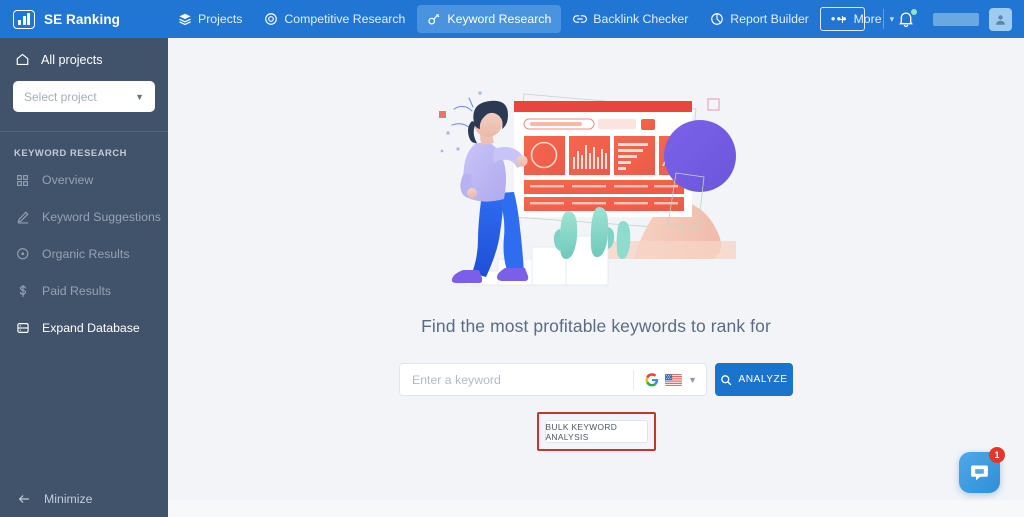 The image size is (1024, 517). Describe the element at coordinates (883, 19) in the screenshot. I see `divider` at that location.